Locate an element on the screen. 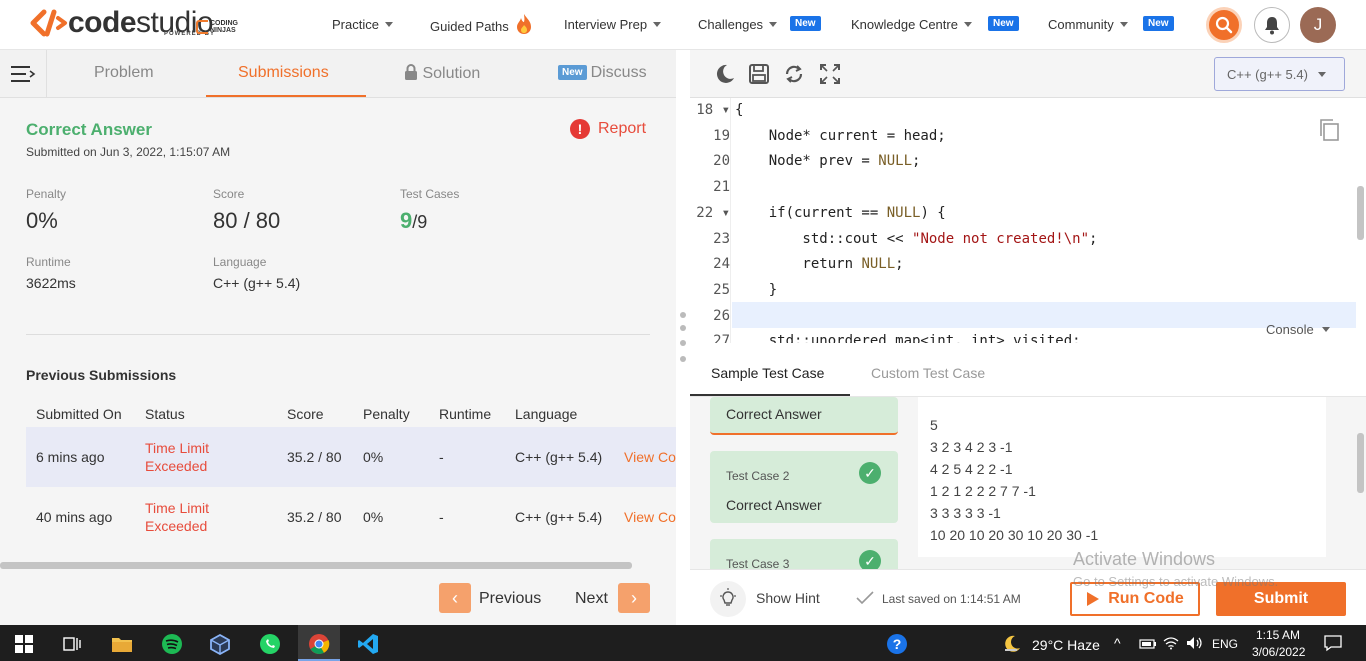  lightbulb-icon is located at coordinates (728, 597).